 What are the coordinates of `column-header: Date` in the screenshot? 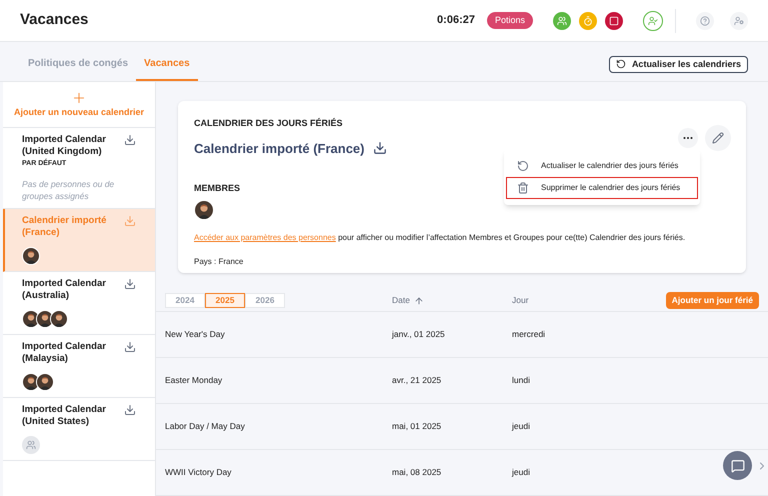 It's located at (452, 300).